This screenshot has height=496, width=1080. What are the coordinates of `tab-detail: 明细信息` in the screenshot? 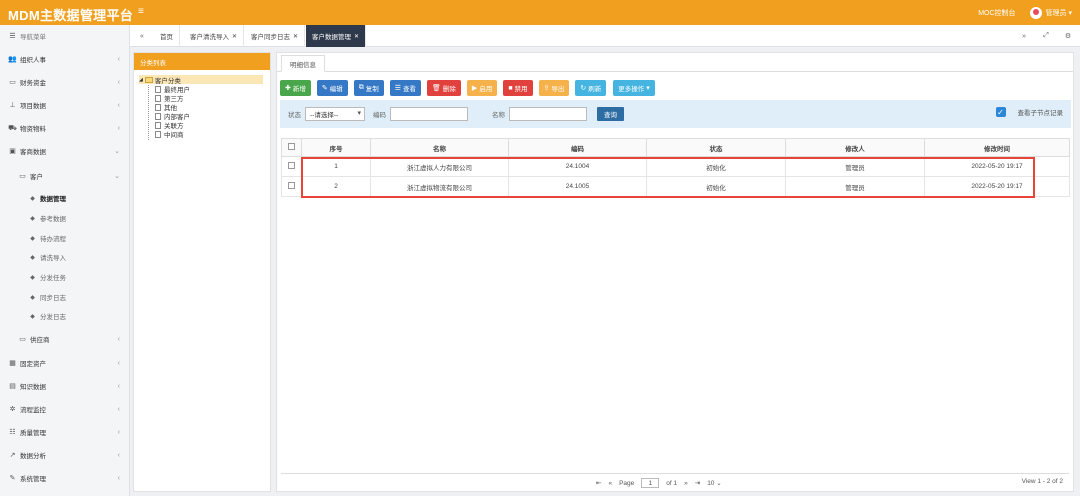 It's located at (303, 63).